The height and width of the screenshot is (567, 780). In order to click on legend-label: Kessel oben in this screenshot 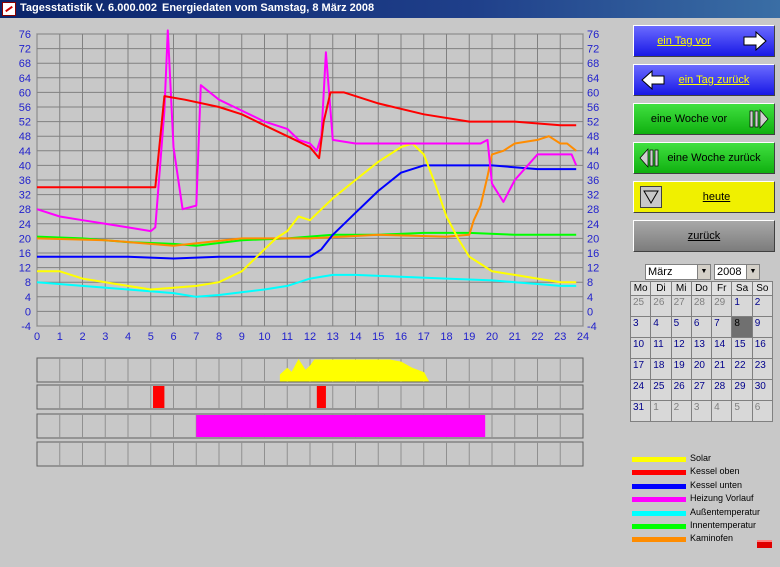, I will do `click(715, 471)`.